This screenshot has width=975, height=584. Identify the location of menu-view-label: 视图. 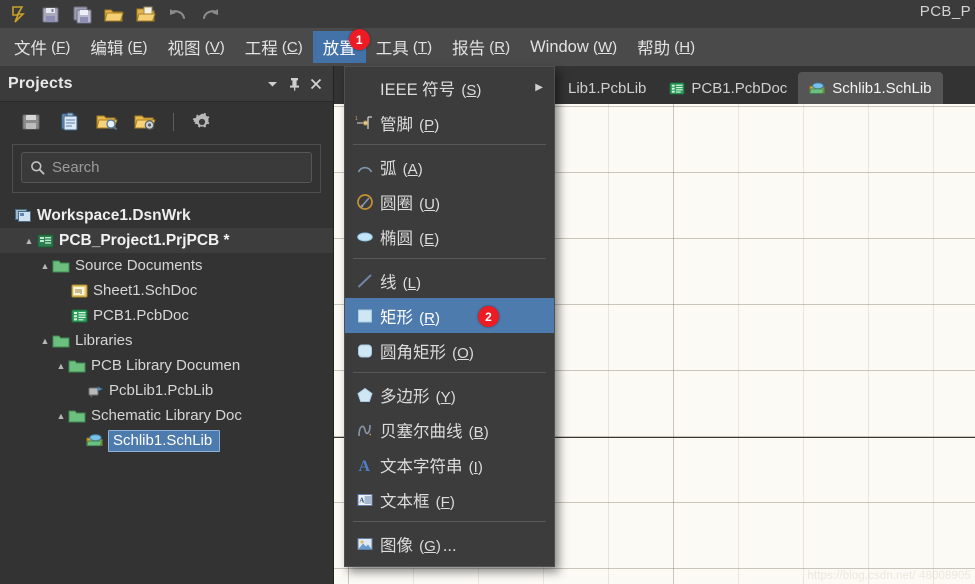
(184, 49).